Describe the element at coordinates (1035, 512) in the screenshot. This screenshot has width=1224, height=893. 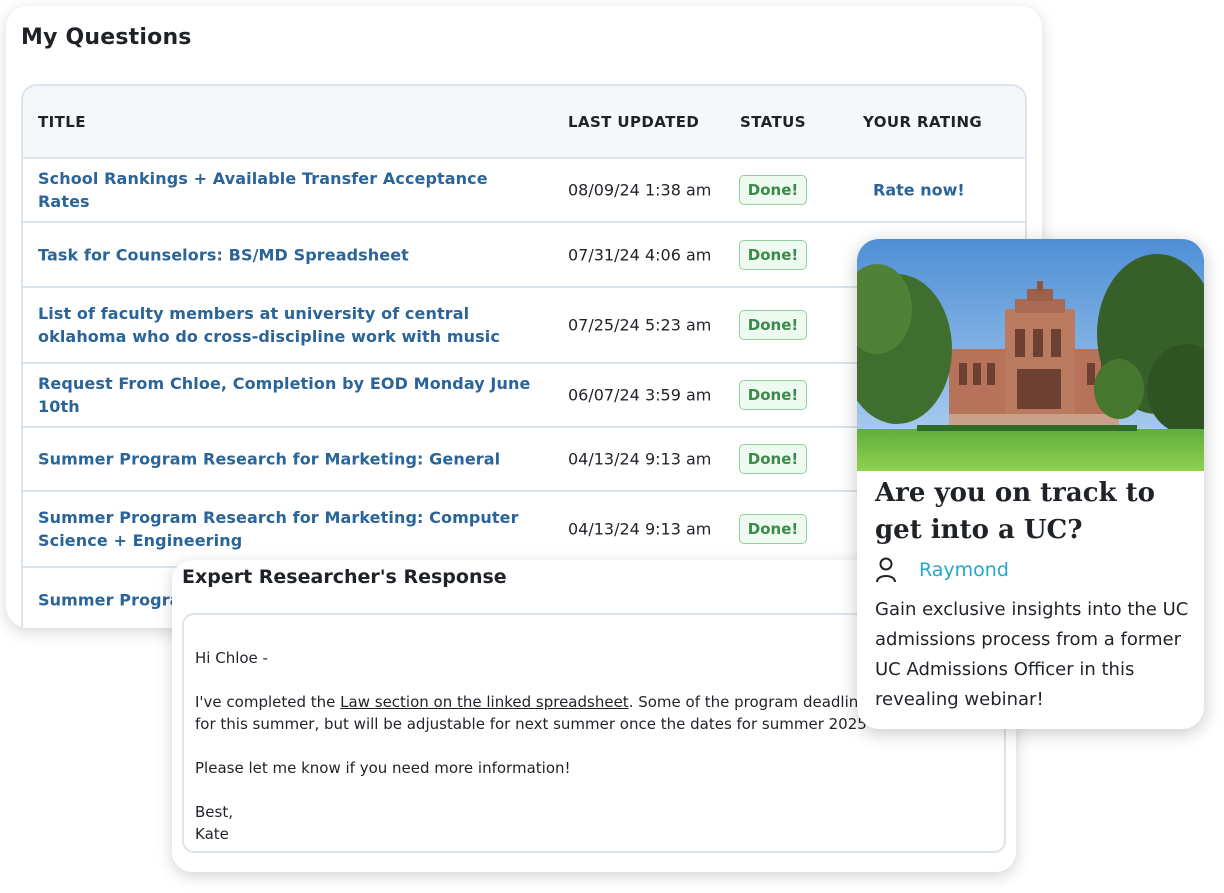
I see `webinar-title: Are you on track to get into a UC?` at that location.